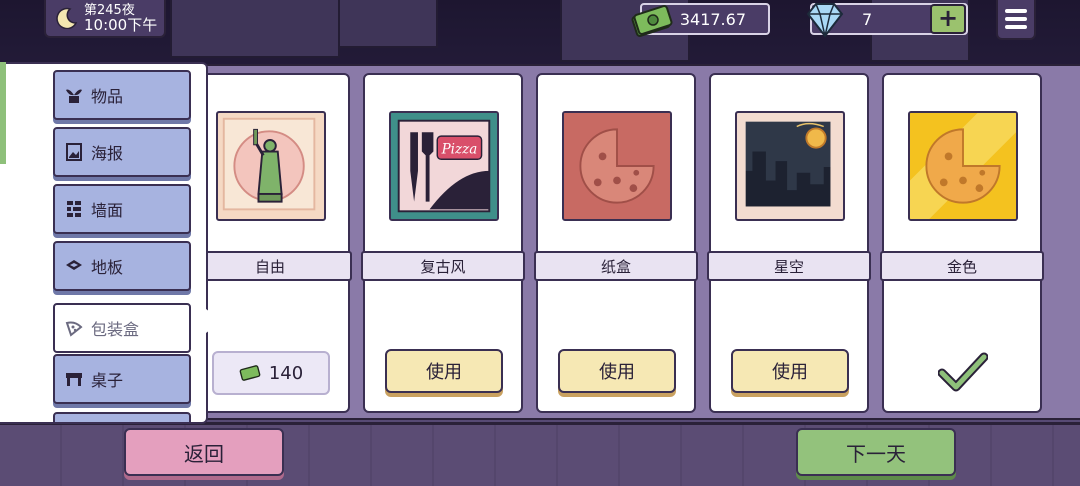 This screenshot has width=1080, height=486. I want to click on item-card-liberty: 自由 140, so click(270, 243).